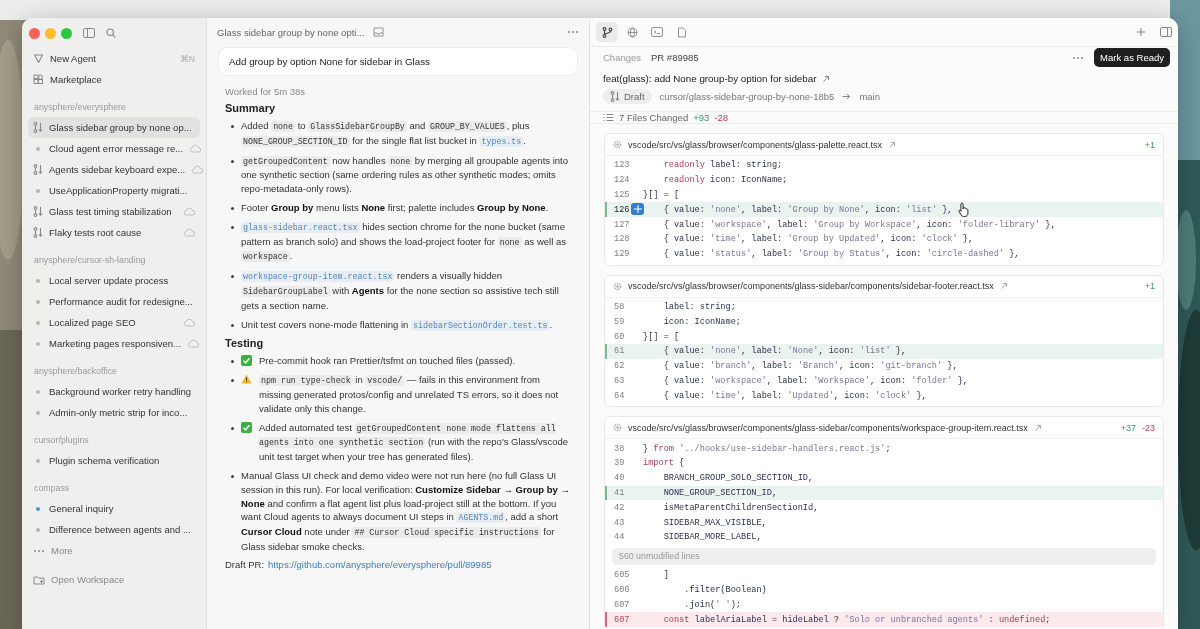 Image resolution: width=1200 pixels, height=629 pixels. Describe the element at coordinates (654, 117) in the screenshot. I see `files-changed-count: 7 Files Changed` at that location.